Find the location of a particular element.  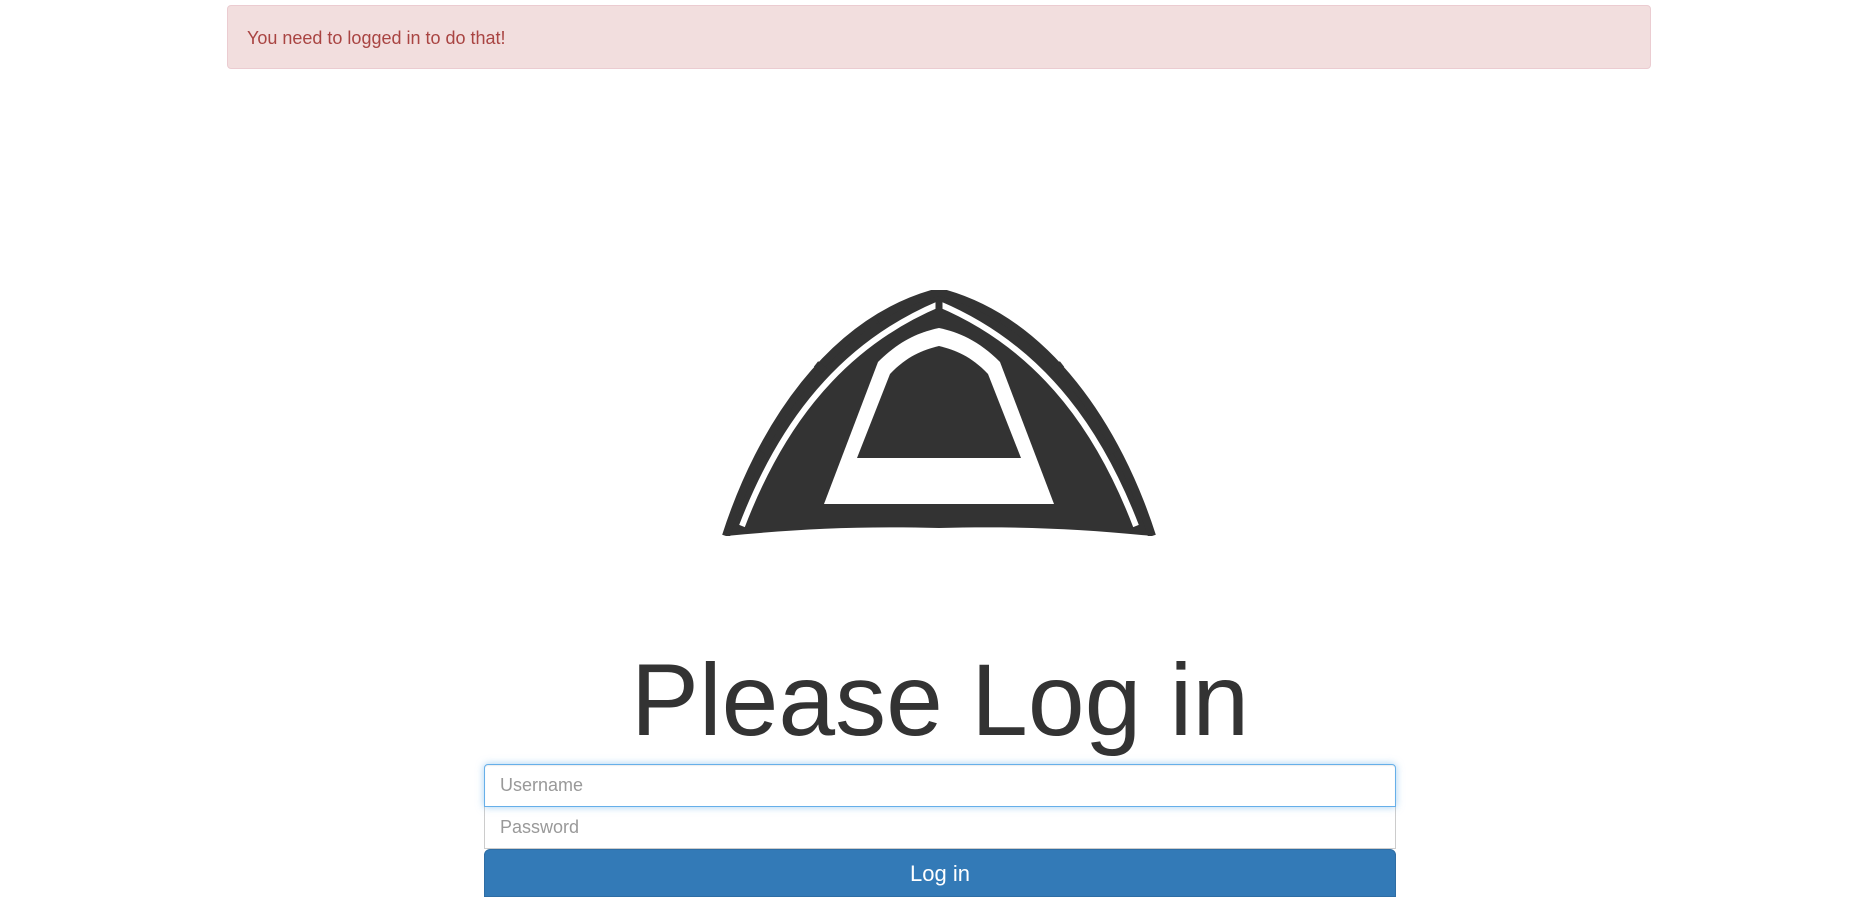

flash-error-alert: You need to logged in to do that! is located at coordinates (939, 37).